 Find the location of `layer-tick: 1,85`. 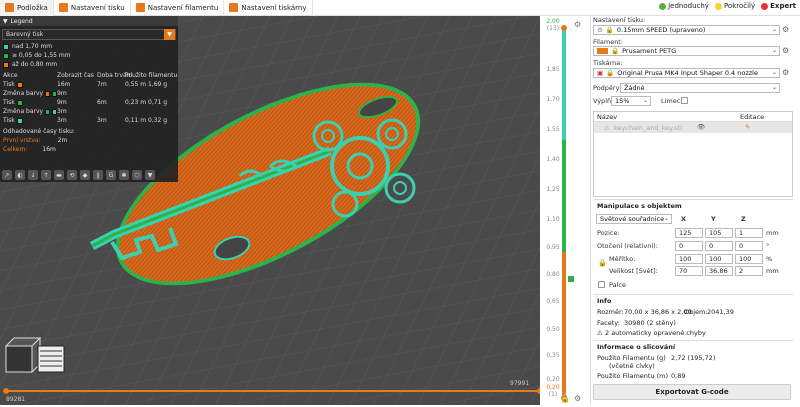

layer-tick: 1,85 is located at coordinates (553, 69).